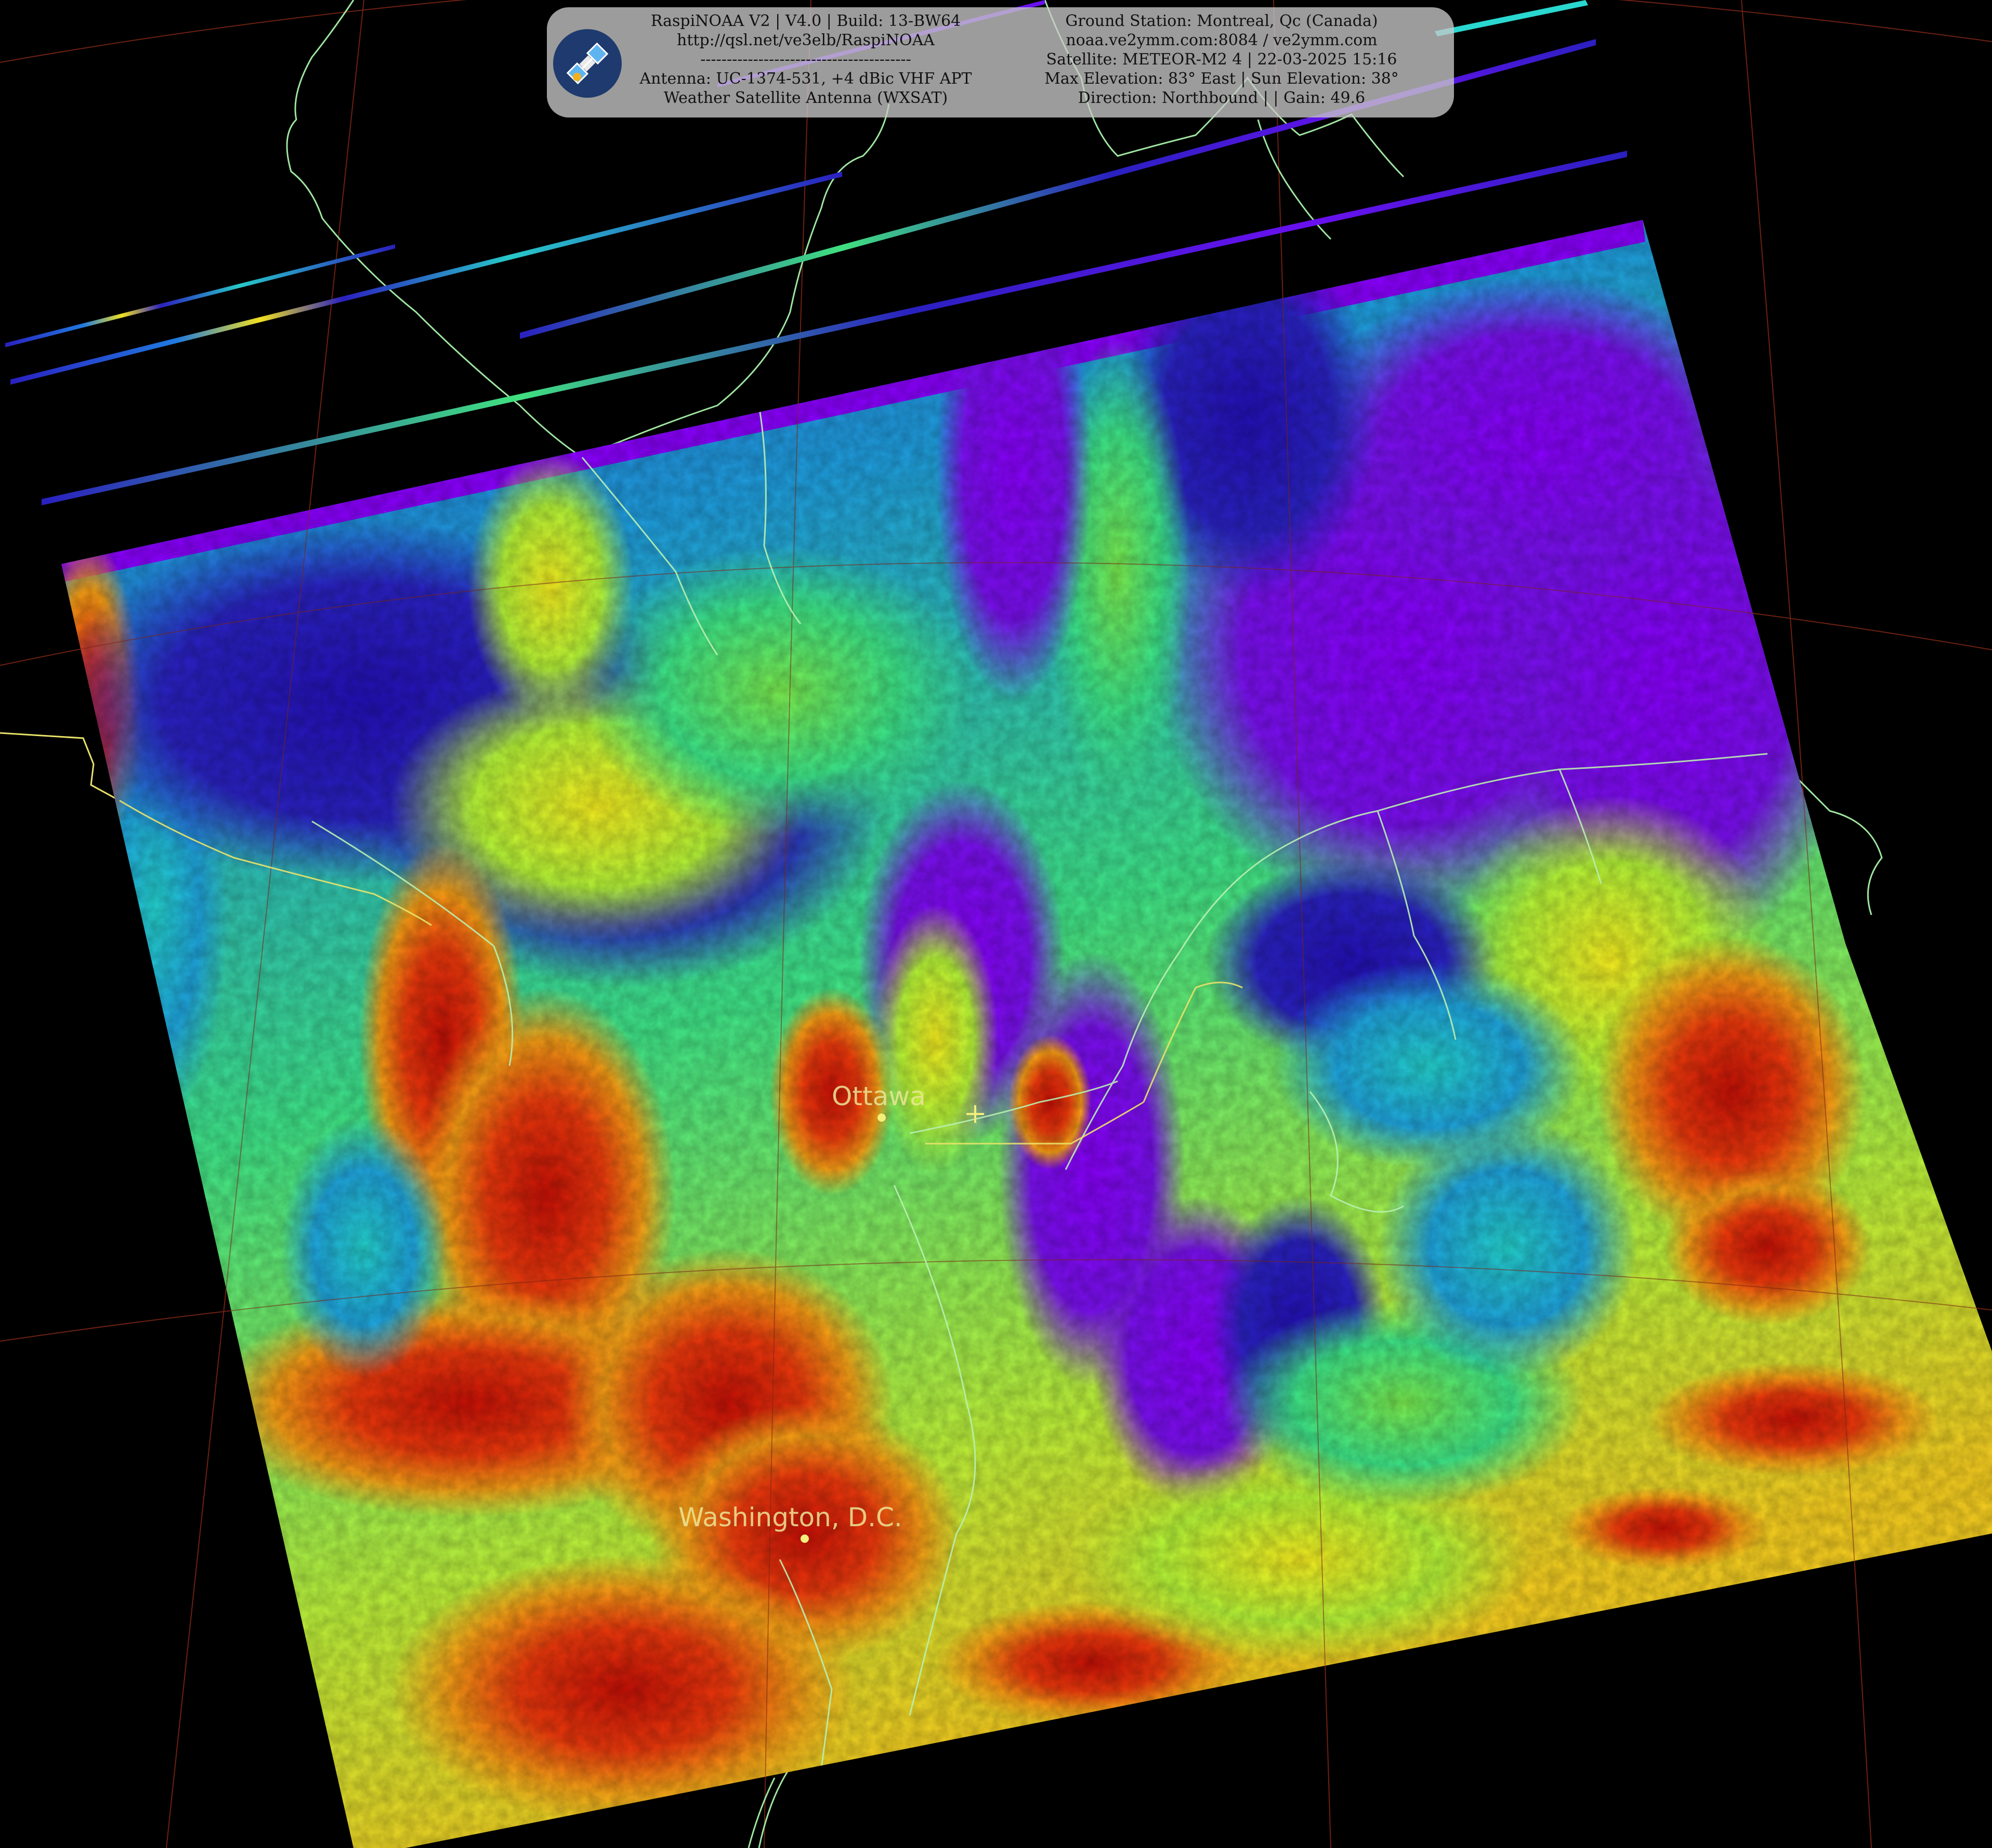  What do you see at coordinates (790, 1517) in the screenshot?
I see `city-label-washington: Washington, D.C.` at bounding box center [790, 1517].